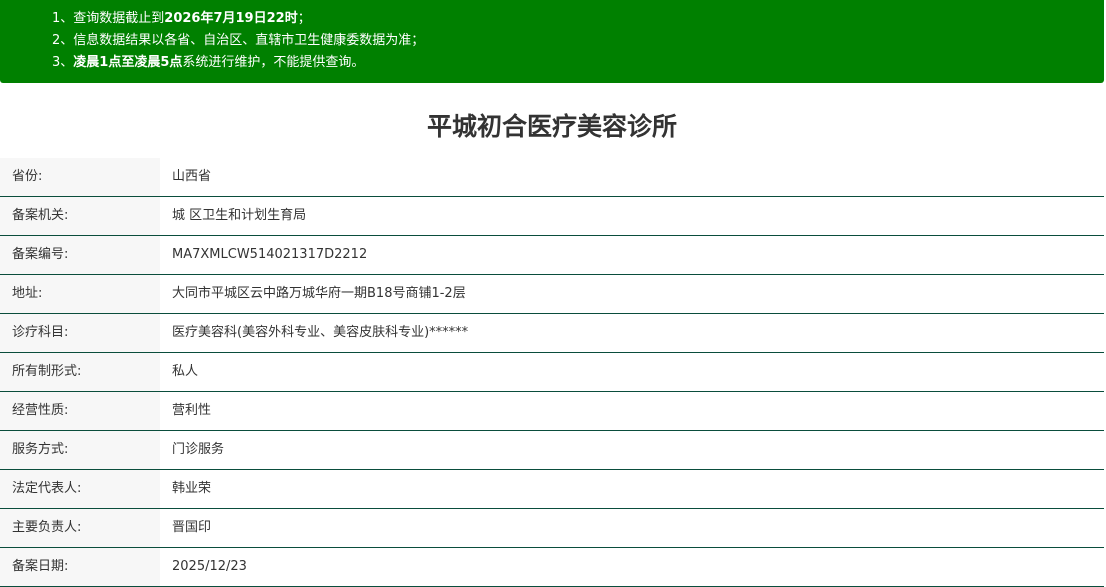  Describe the element at coordinates (185, 371) in the screenshot. I see `info-value: 私人` at that location.